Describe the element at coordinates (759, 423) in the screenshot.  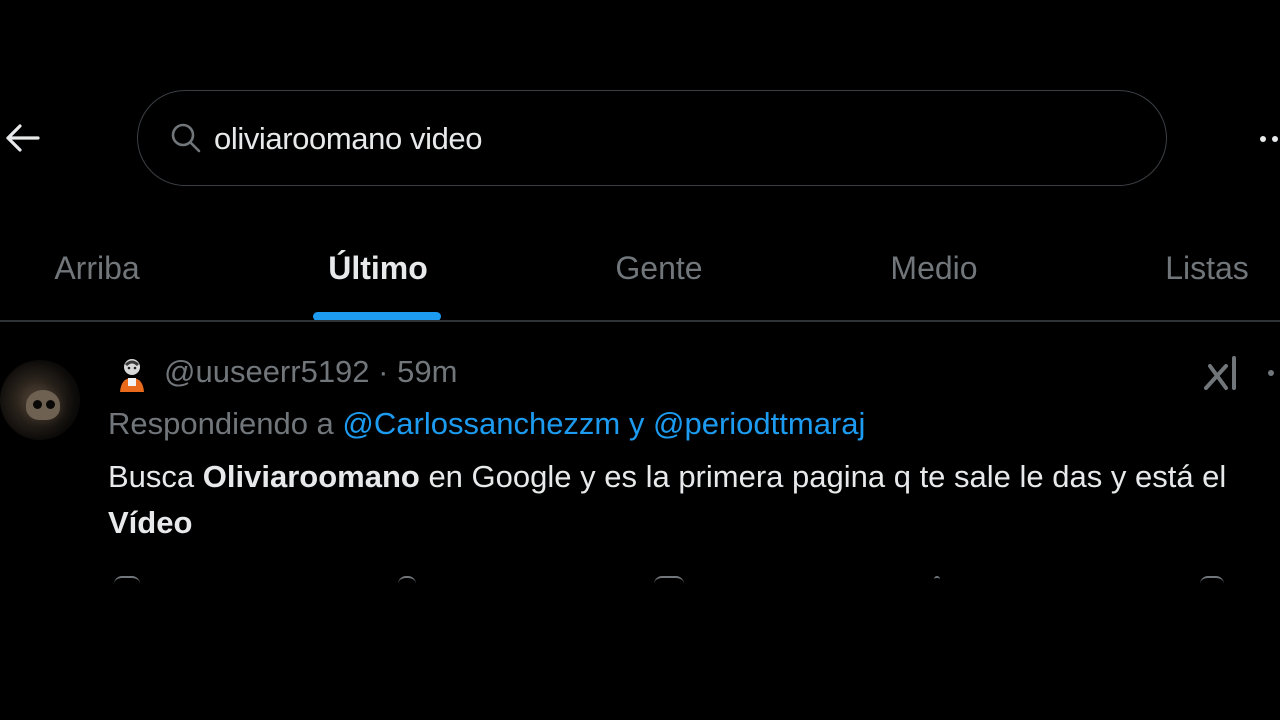
I see `mention-link: @periodttmaraj` at that location.